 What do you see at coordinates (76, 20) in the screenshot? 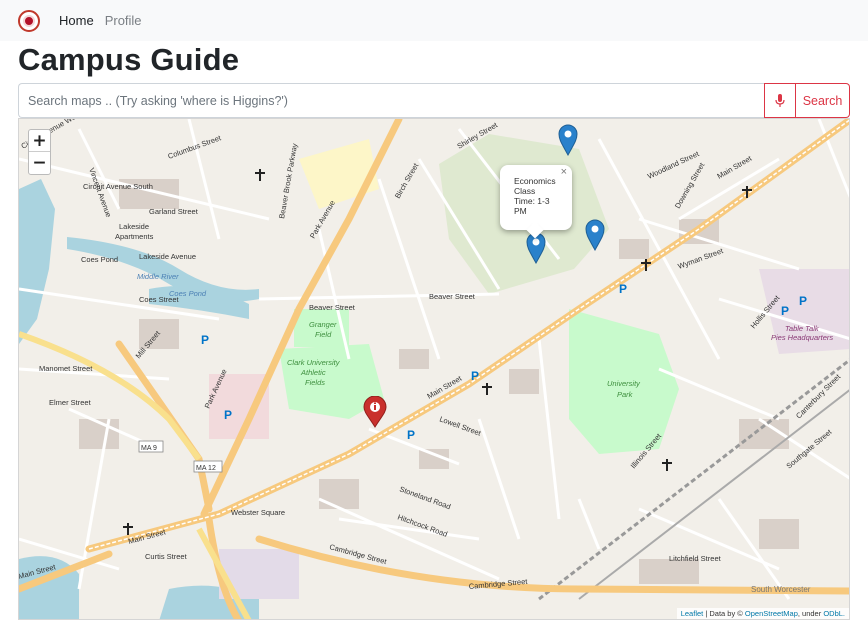
I see `nav-home-link: Home` at bounding box center [76, 20].